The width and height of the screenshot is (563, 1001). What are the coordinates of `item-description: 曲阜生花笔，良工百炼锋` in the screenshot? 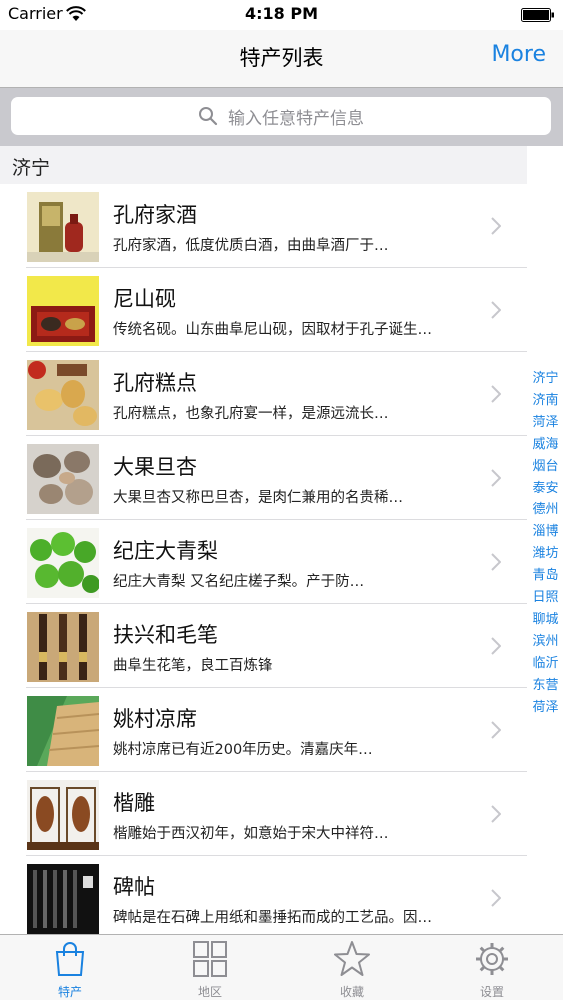 It's located at (193, 666).